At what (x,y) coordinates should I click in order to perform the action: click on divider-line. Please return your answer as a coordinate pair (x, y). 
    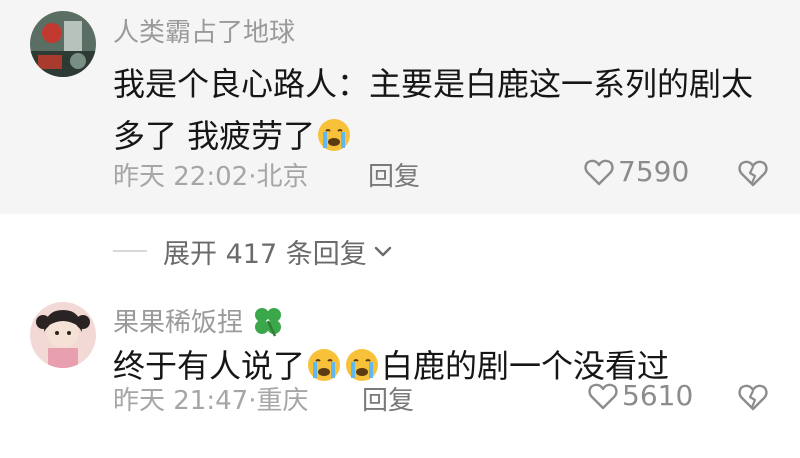
    Looking at the image, I should click on (130, 251).